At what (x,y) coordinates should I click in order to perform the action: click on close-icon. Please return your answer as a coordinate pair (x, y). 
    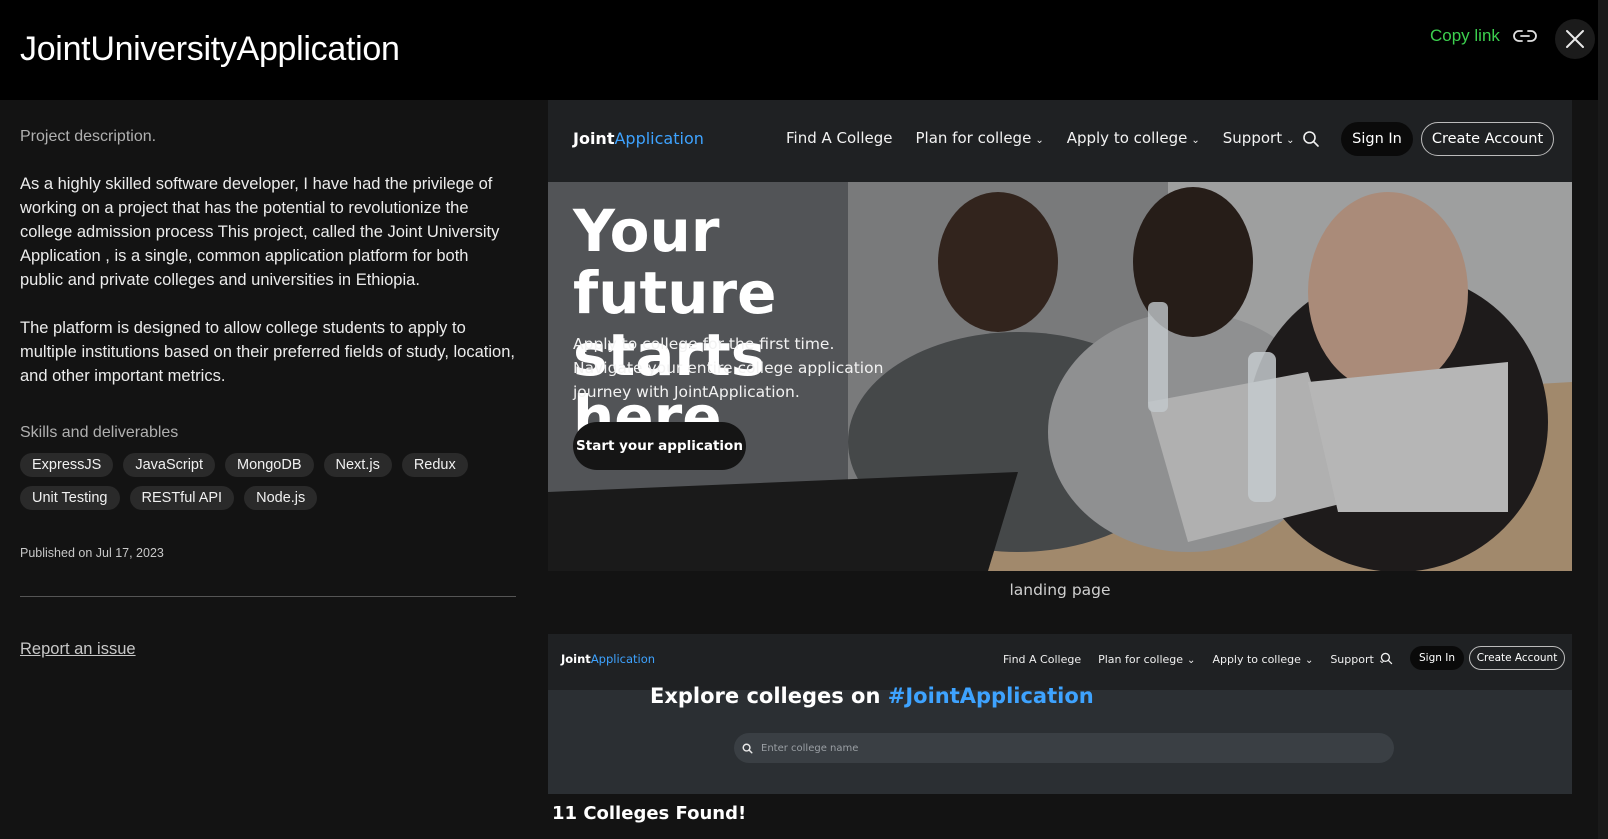
    Looking at the image, I should click on (1575, 39).